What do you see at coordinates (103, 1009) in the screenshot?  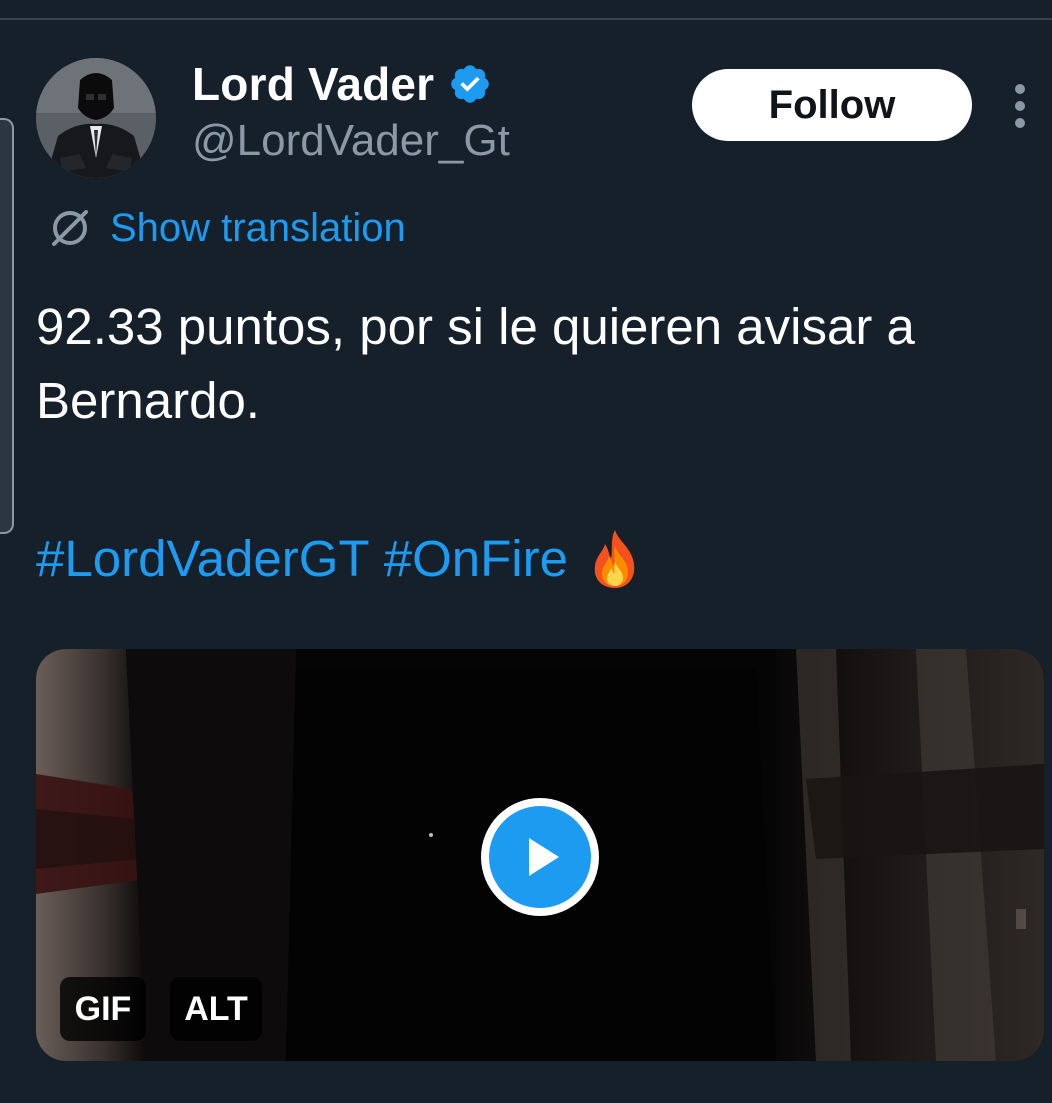 I see `gif-badge: GIF` at bounding box center [103, 1009].